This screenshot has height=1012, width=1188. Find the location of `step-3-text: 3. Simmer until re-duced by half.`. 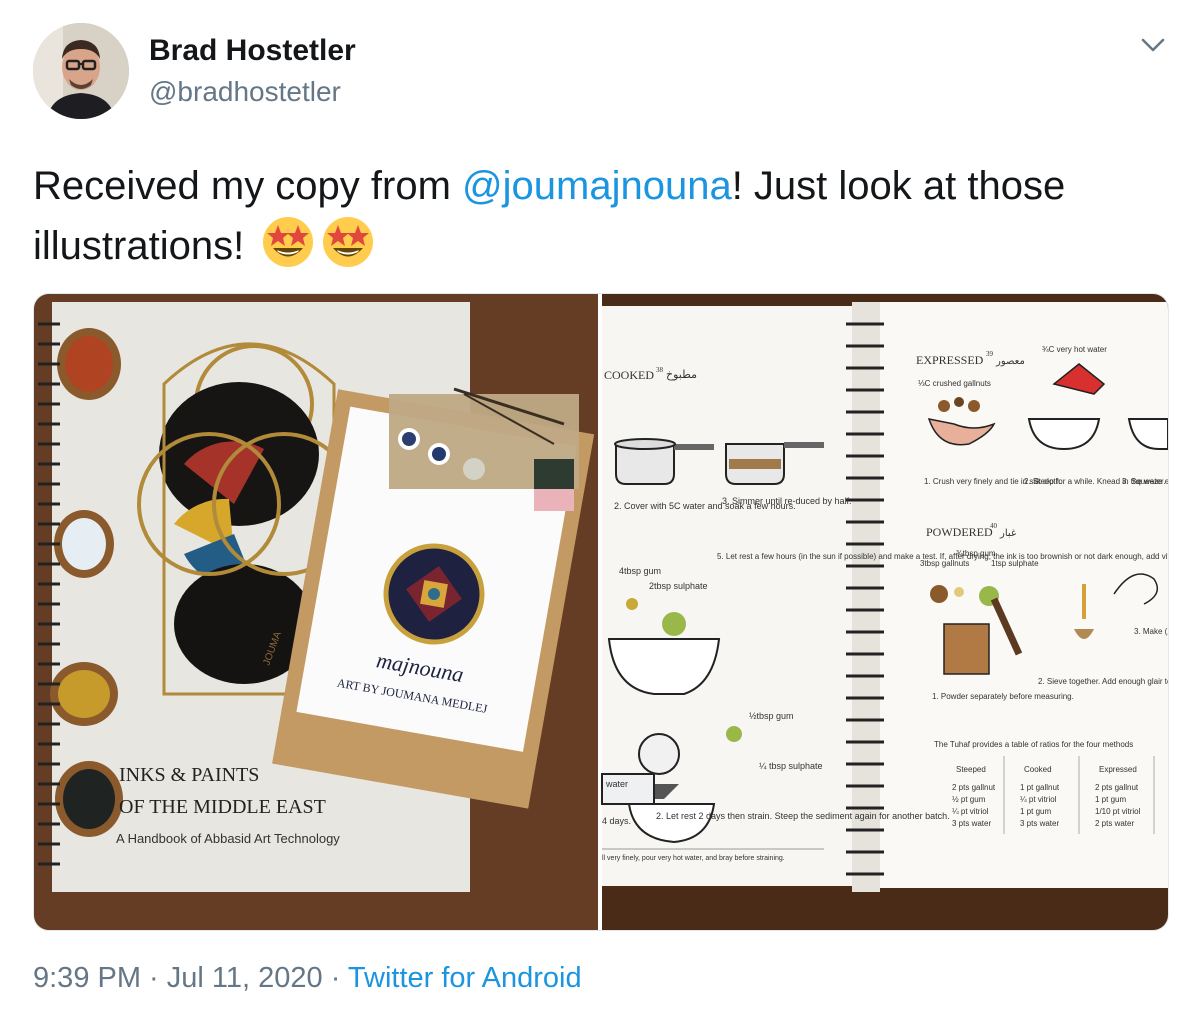

step-3-text: 3. Simmer until re-duced by half. is located at coordinates (787, 501).